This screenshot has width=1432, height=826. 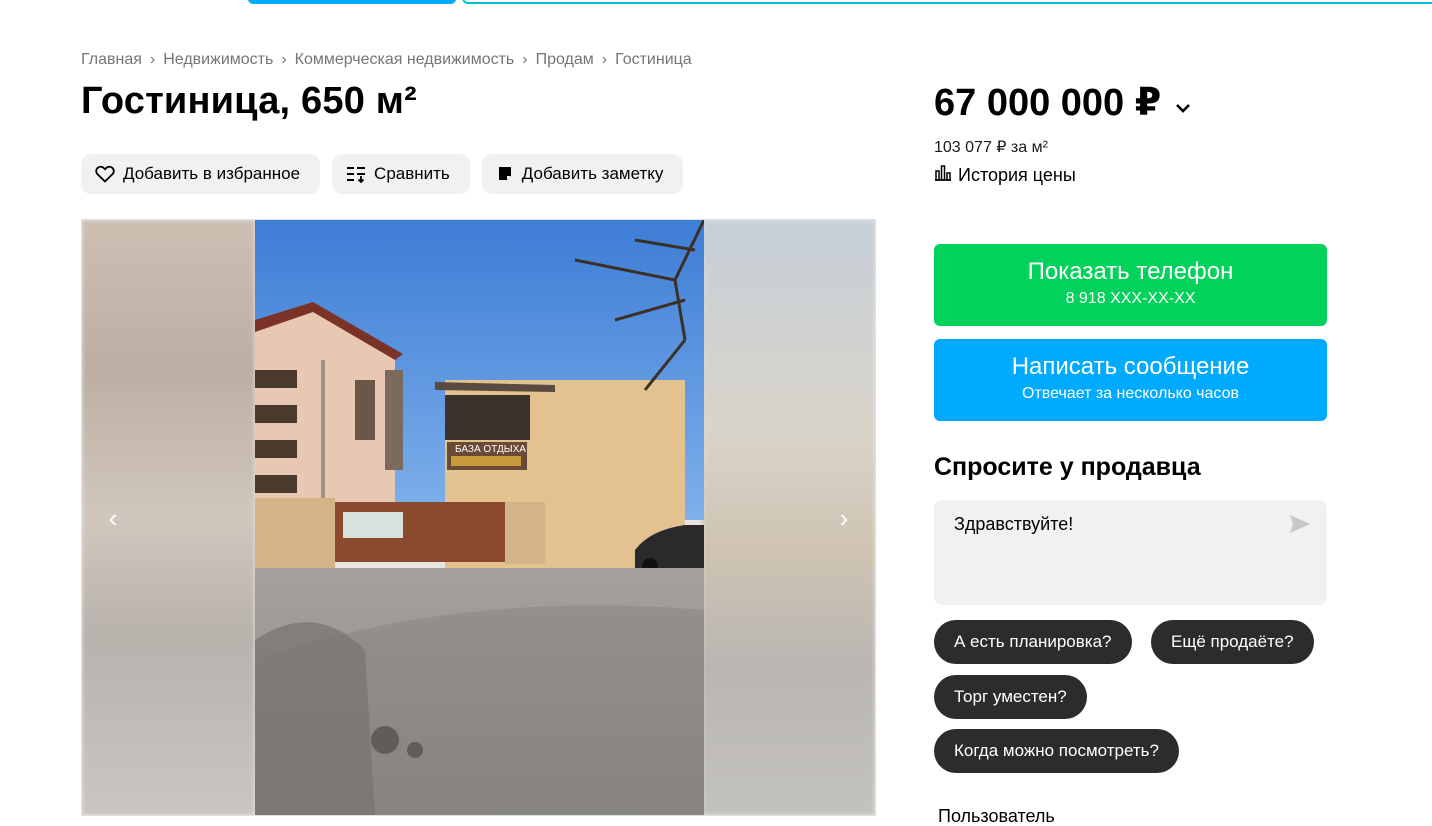 What do you see at coordinates (592, 173) in the screenshot?
I see `add-note-label: Добавить заметку` at bounding box center [592, 173].